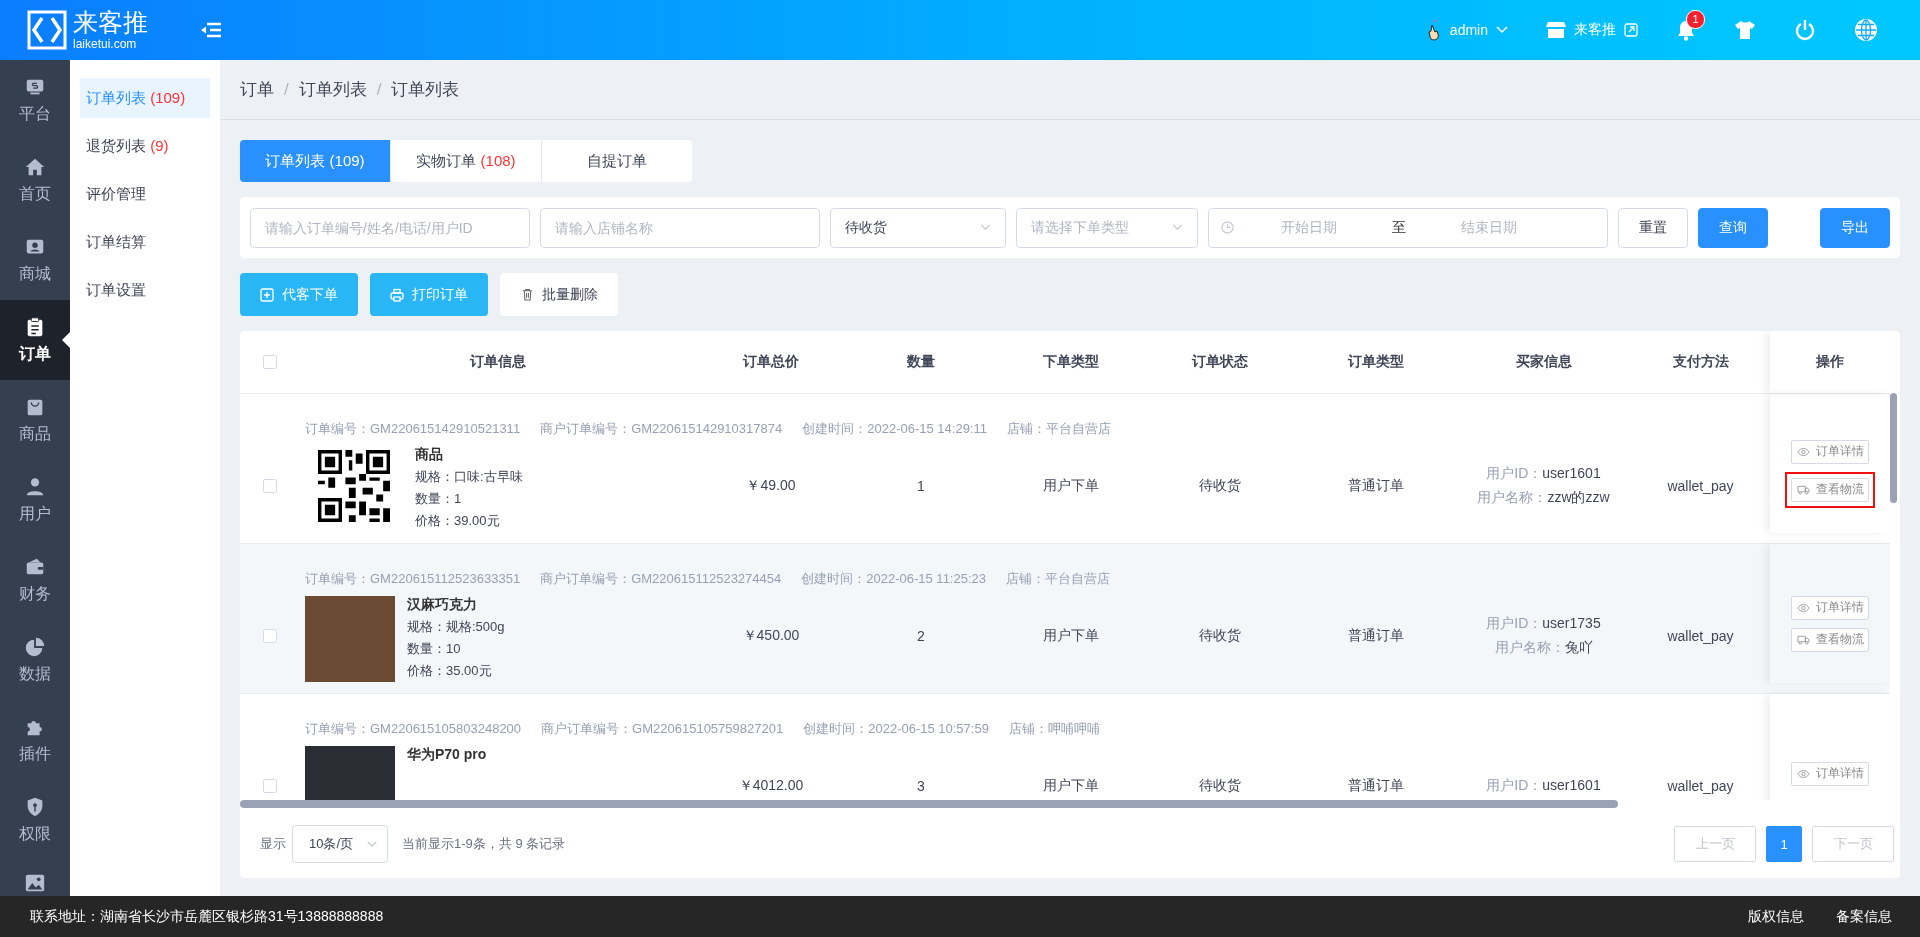 The width and height of the screenshot is (1920, 937). What do you see at coordinates (1855, 227) in the screenshot?
I see `export-button: 导出` at bounding box center [1855, 227].